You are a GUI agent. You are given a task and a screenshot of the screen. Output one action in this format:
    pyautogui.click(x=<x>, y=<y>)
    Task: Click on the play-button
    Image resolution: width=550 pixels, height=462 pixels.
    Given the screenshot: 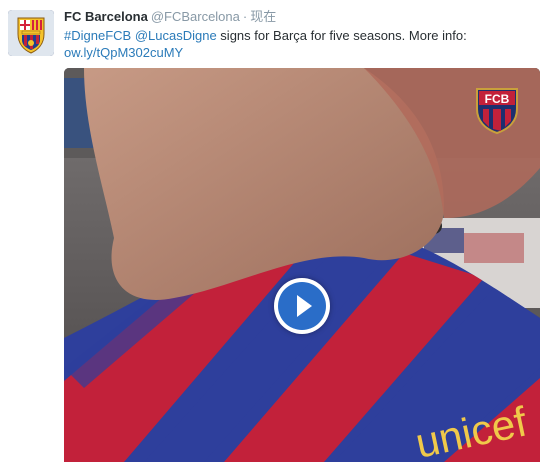 What is the action you would take?
    pyautogui.click(x=302, y=306)
    